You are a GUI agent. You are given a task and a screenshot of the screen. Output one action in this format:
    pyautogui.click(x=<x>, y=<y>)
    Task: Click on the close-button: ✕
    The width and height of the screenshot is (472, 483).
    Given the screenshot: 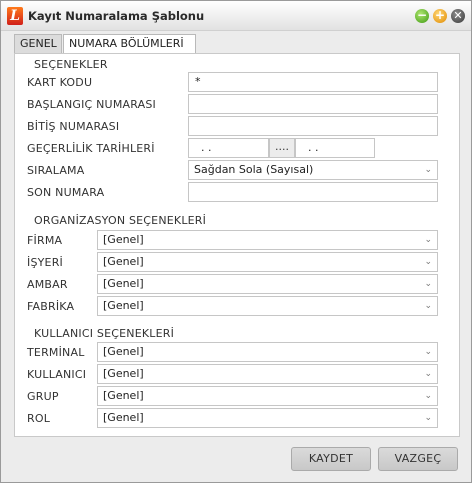 What is the action you would take?
    pyautogui.click(x=458, y=16)
    